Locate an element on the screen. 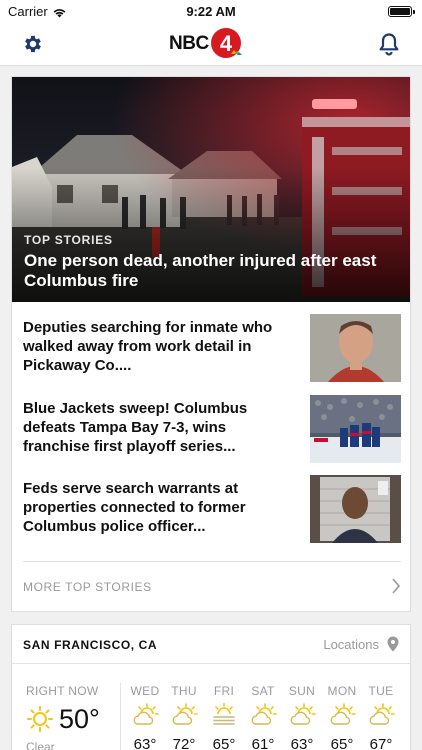  forecast-day: SAT 61° is located at coordinates (263, 717).